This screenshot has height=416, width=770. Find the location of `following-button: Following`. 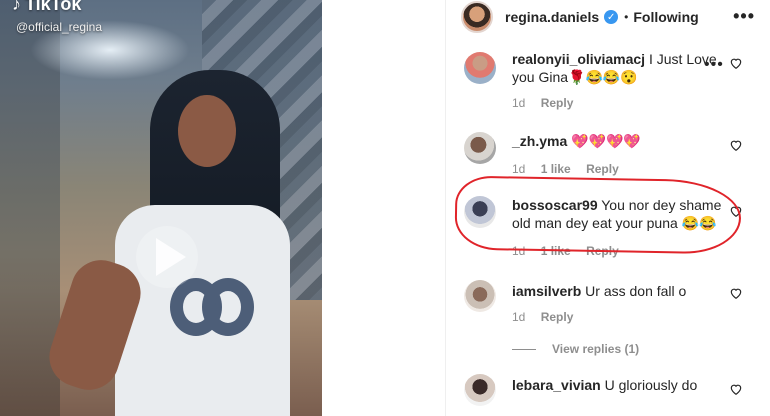

following-button: Following is located at coordinates (665, 17).